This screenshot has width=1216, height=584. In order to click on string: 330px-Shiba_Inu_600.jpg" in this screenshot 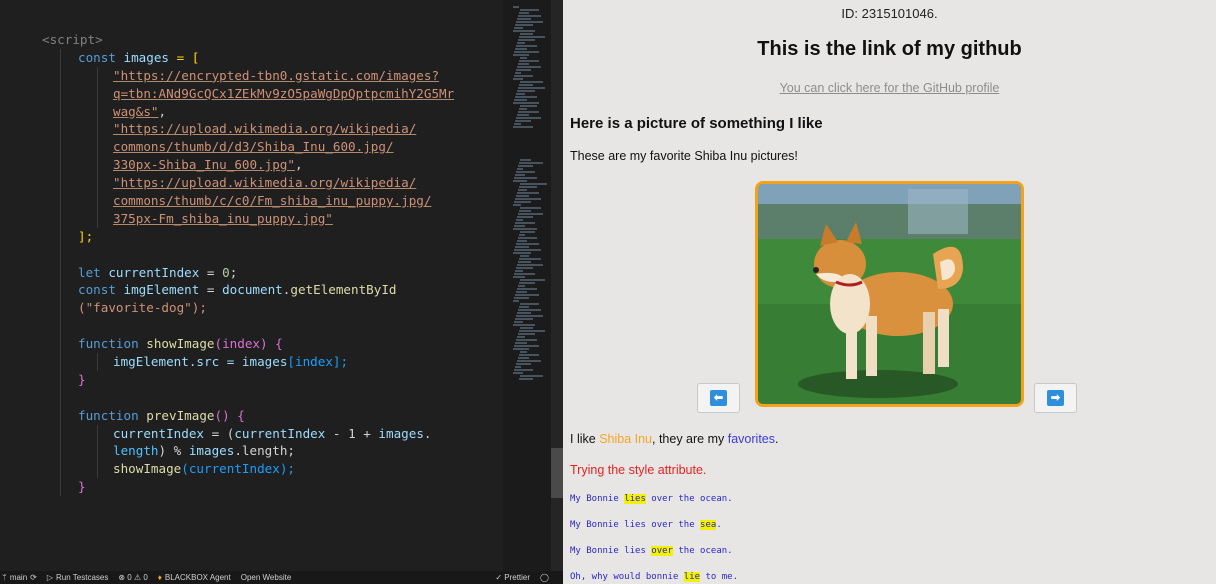, I will do `click(204, 165)`.